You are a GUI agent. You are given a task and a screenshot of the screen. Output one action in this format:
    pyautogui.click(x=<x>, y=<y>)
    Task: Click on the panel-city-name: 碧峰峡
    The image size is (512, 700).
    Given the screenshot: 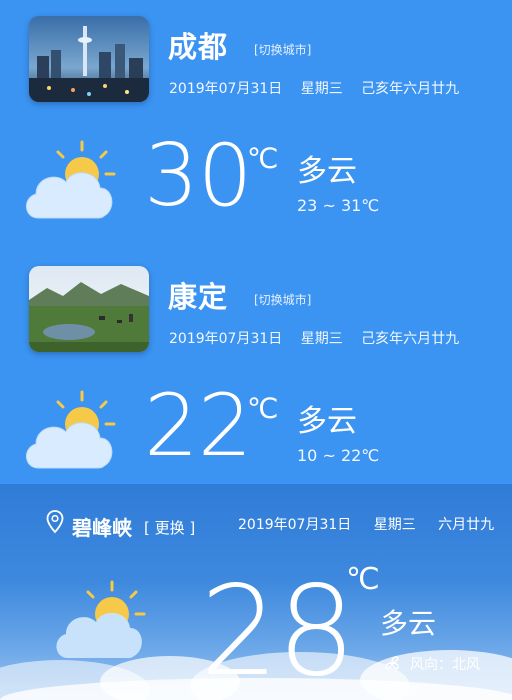 What is the action you would take?
    pyautogui.click(x=102, y=528)
    